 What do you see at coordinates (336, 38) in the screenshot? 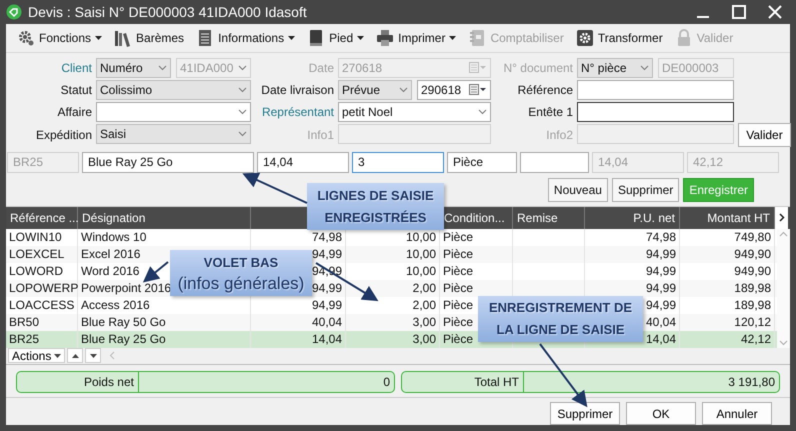
I see `toolbar-button: Pied` at bounding box center [336, 38].